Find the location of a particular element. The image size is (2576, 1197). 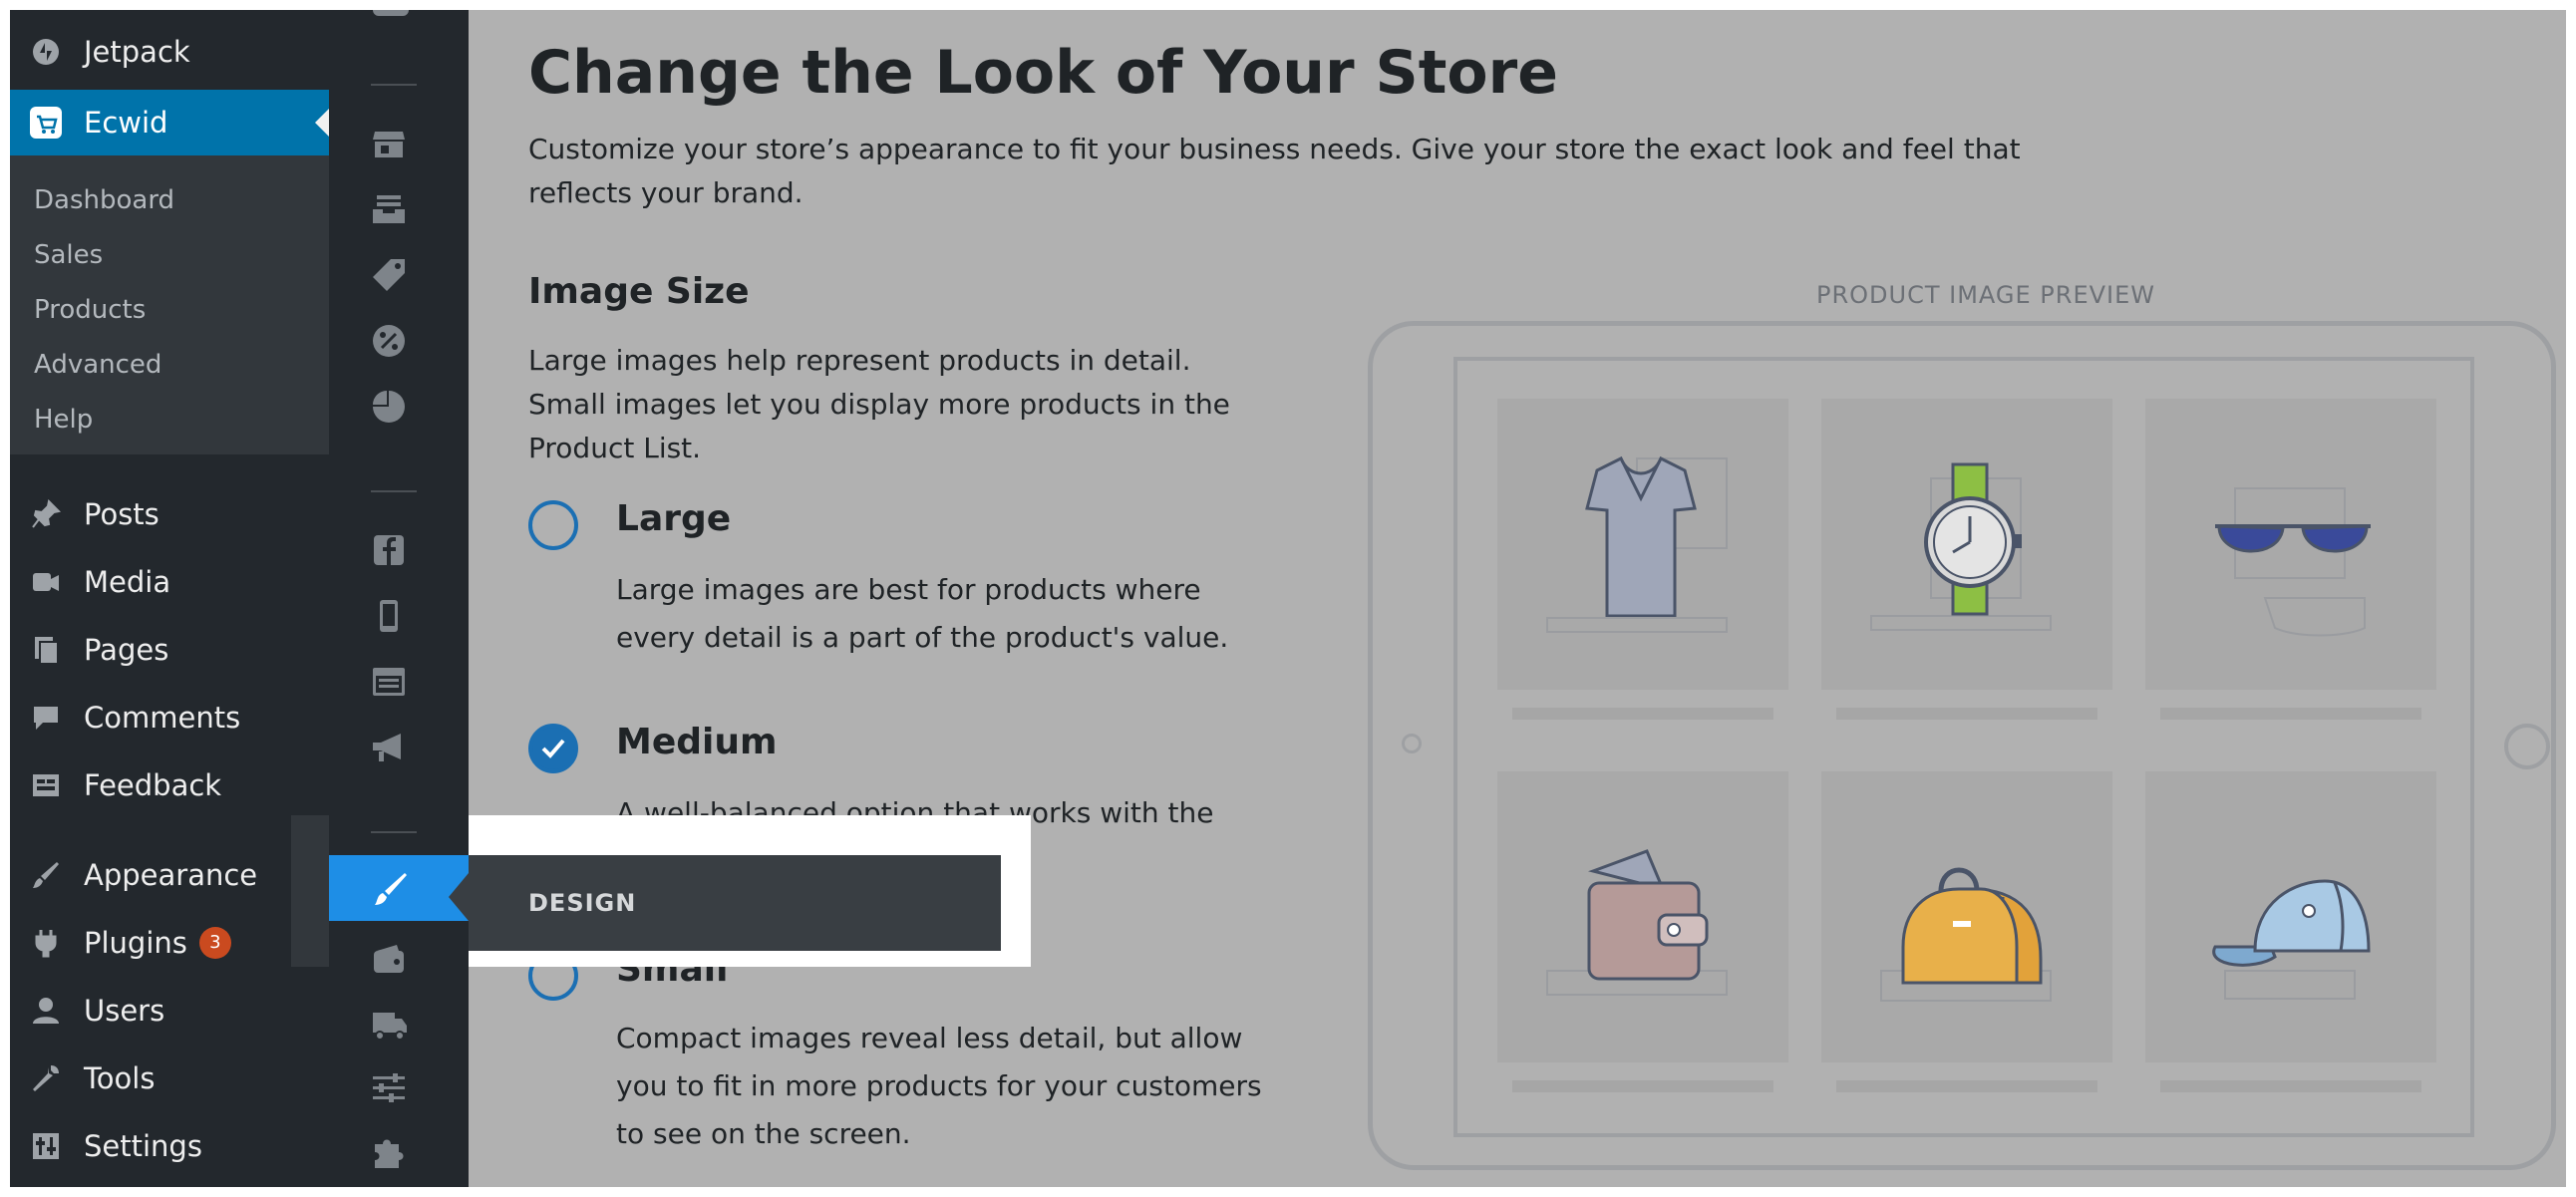

ecwid-submenu: Dashboard Sales Products Advanced Help is located at coordinates (169, 304).